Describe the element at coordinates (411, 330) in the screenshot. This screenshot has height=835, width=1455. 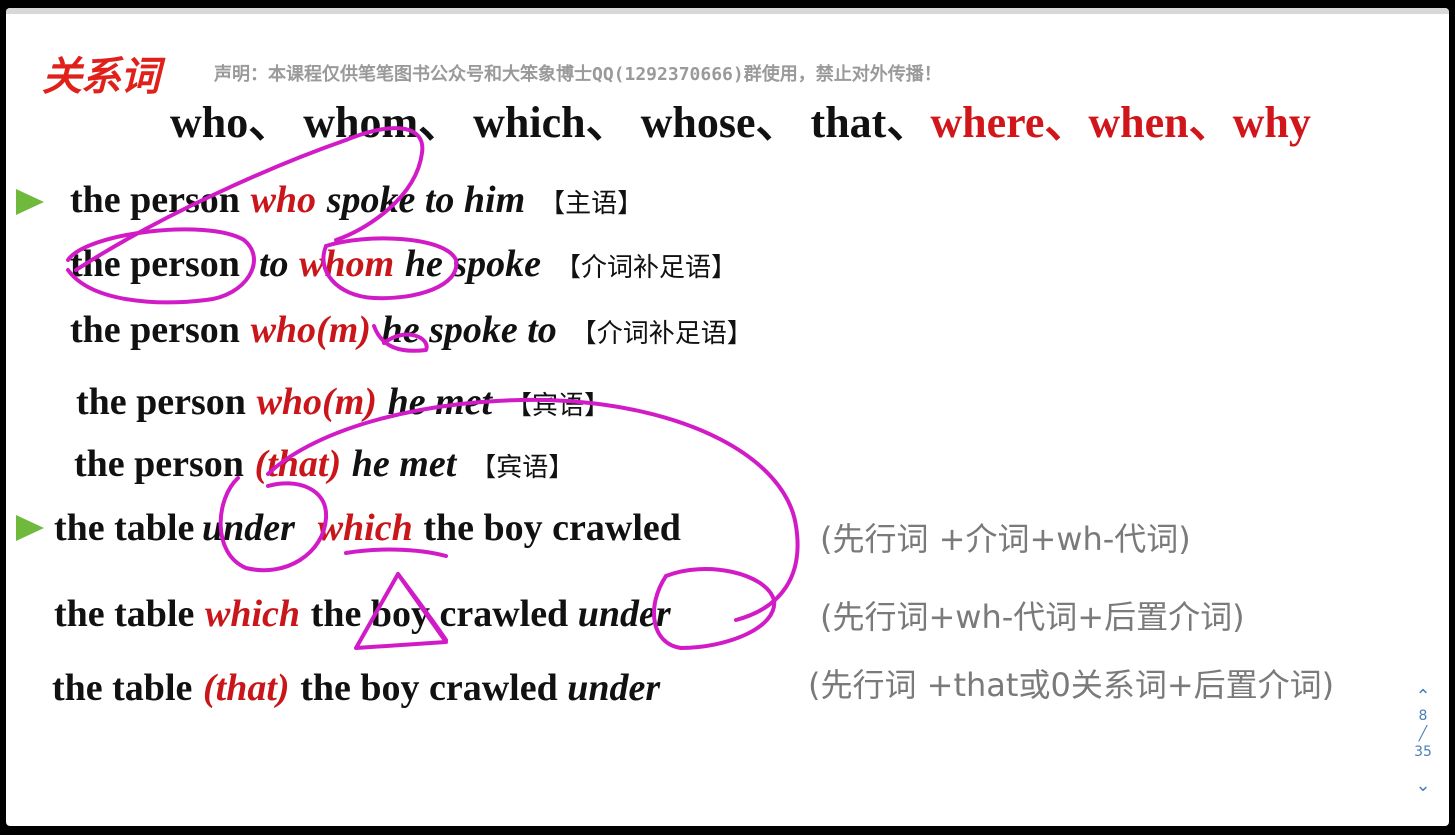
I see `example-row-3: the person who(m) he spoke to 【介词补足语】` at that location.